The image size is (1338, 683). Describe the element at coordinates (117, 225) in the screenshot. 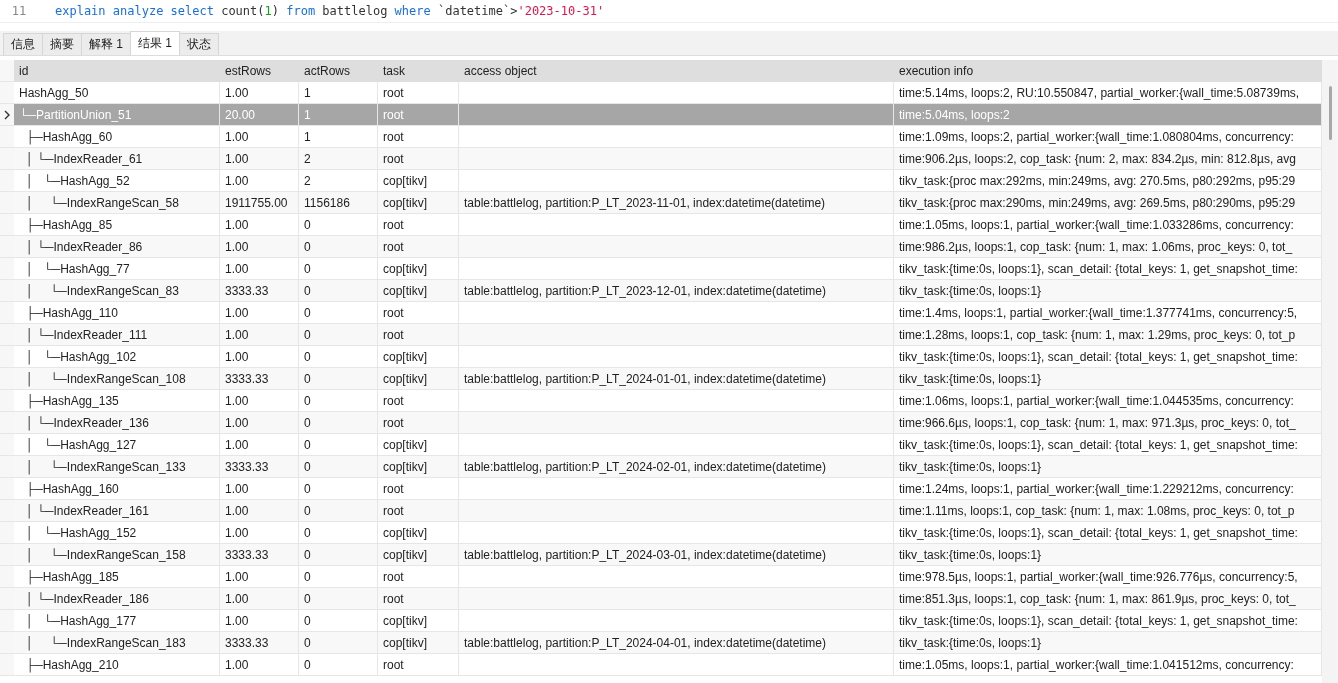

I see `table-cell: ├─HashAgg_85` at that location.